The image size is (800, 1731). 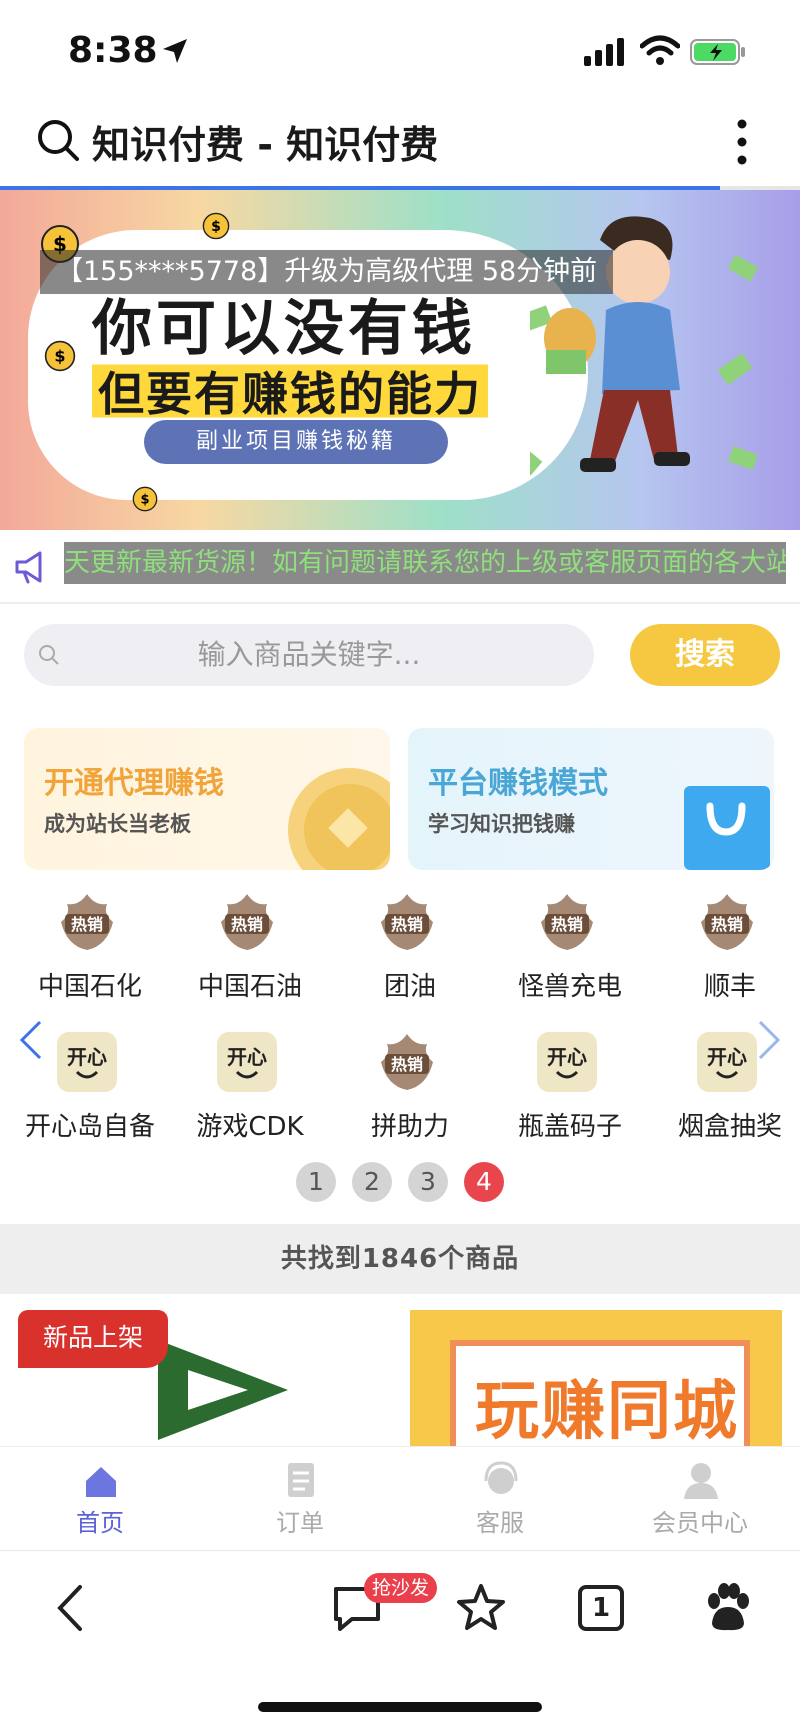 I want to click on back-arrow-icon, so click(x=73, y=1608).